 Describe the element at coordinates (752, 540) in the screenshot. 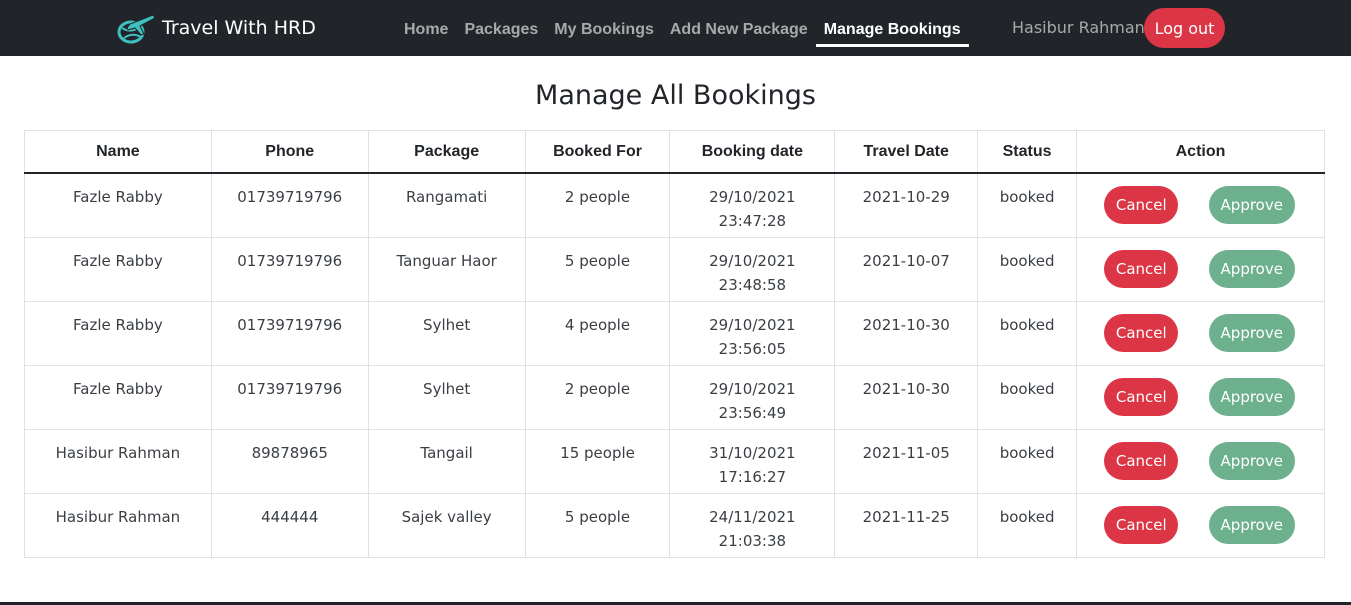

I see `booking-time: 21:03:38` at that location.